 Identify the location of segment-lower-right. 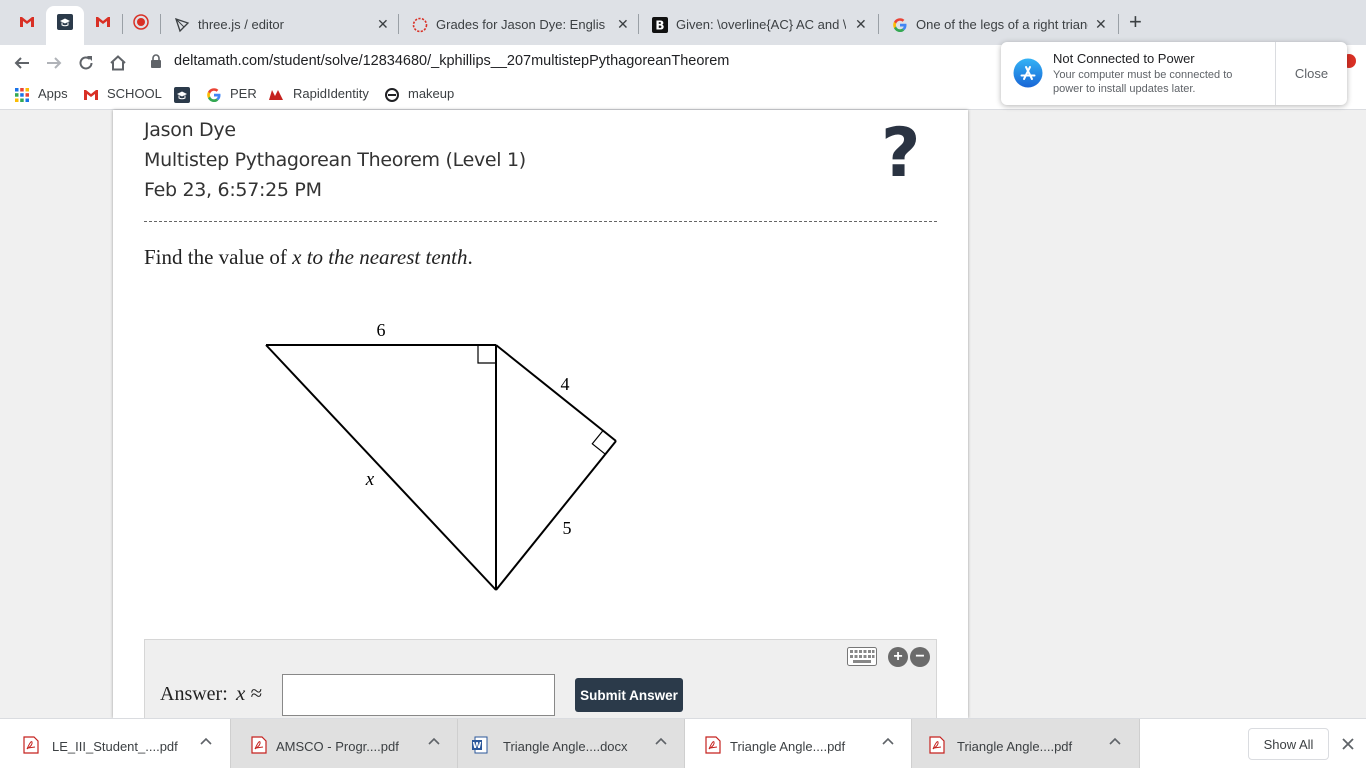
(556, 515).